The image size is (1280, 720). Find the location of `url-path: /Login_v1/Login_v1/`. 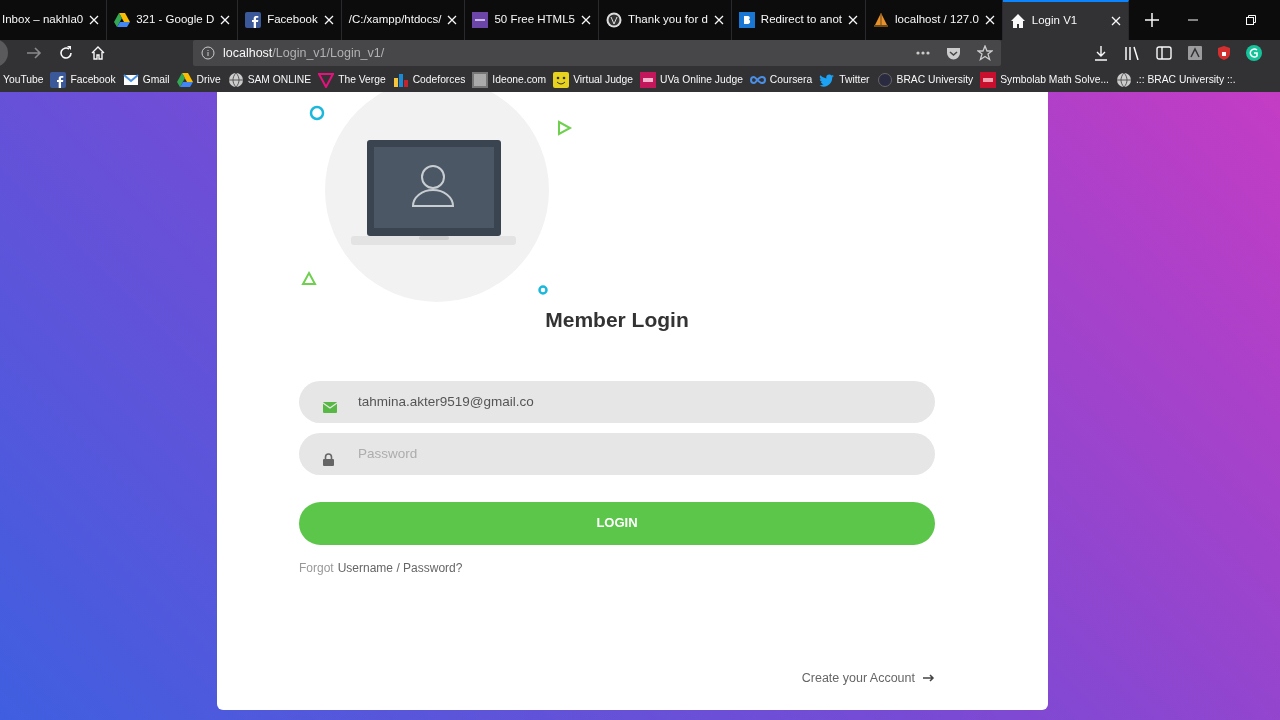

url-path: /Login_v1/Login_v1/ is located at coordinates (328, 53).